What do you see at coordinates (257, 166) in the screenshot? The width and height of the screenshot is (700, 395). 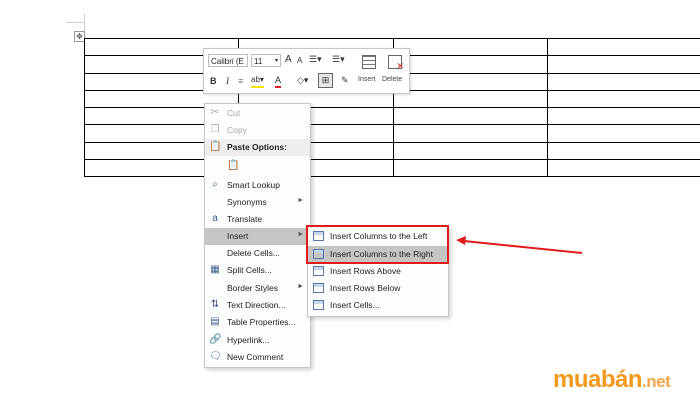 I see `paste-keep-text-option: 📋` at bounding box center [257, 166].